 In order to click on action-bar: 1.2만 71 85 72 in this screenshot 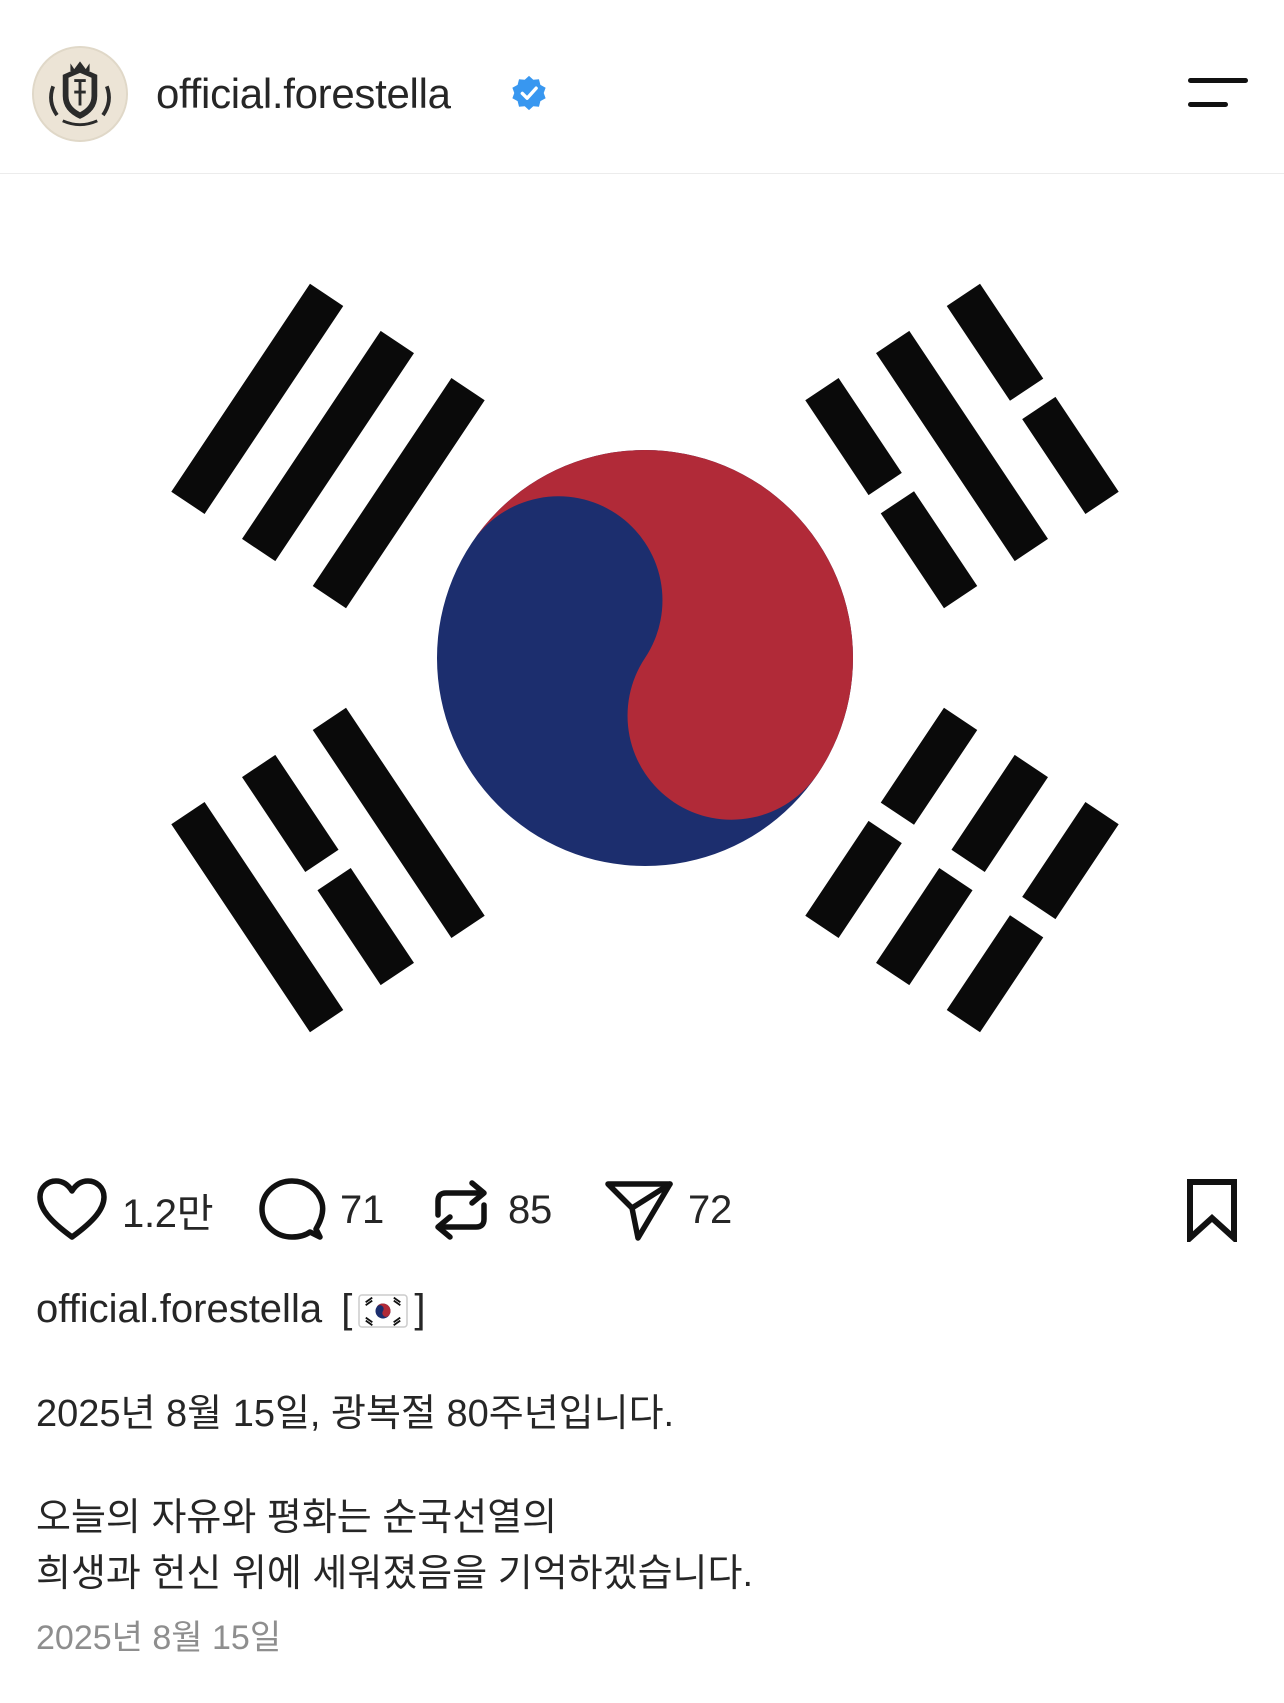, I will do `click(642, 1210)`.